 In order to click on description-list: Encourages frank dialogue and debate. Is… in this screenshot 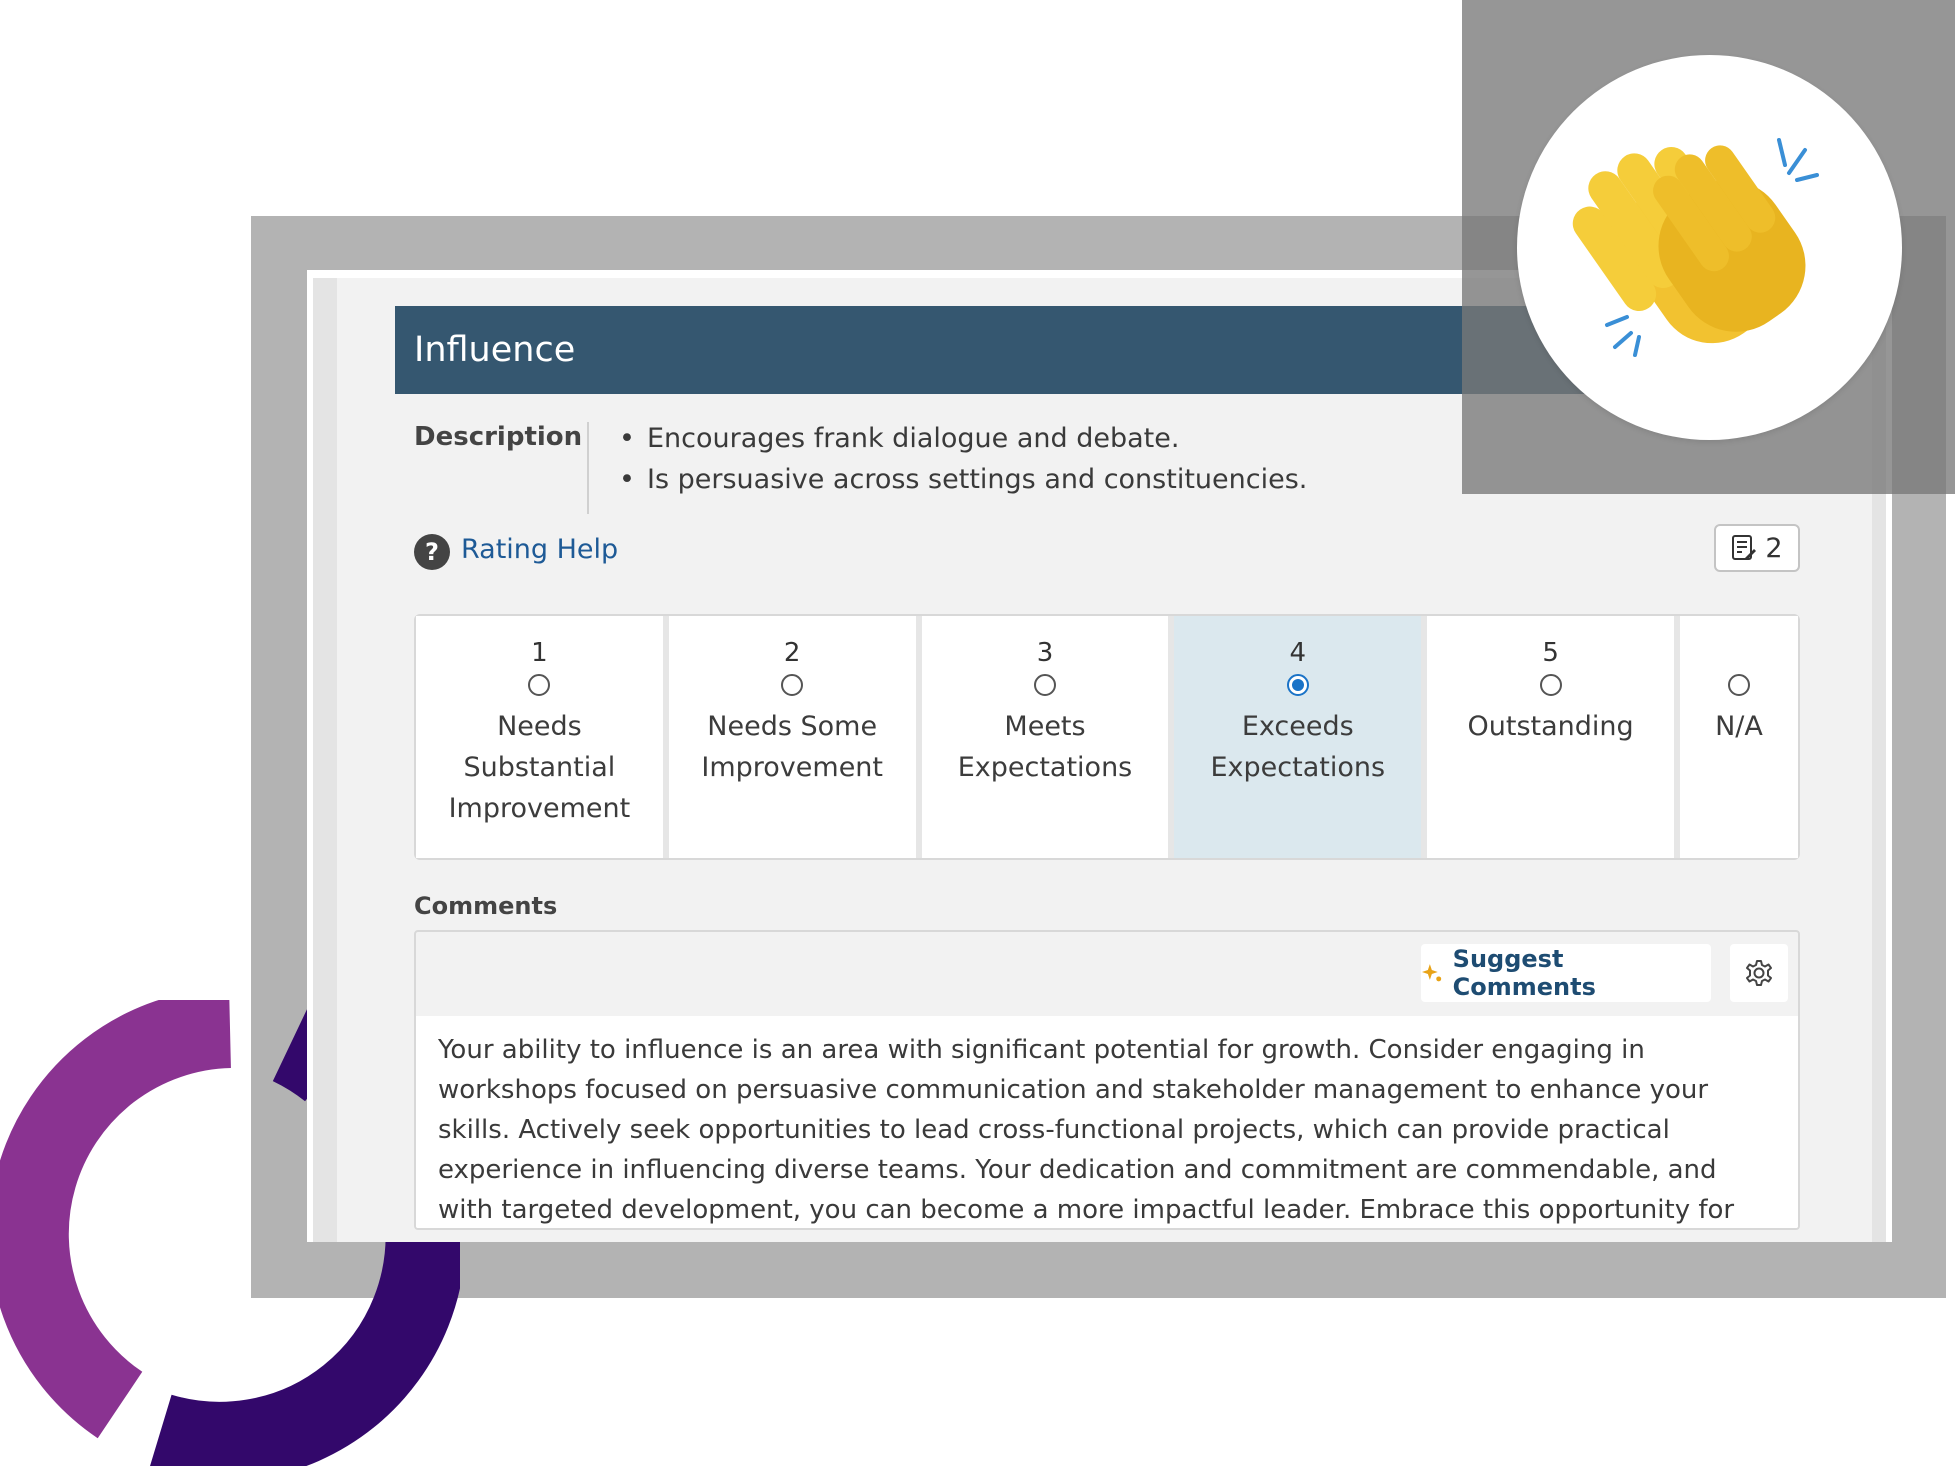, I will do `click(963, 463)`.